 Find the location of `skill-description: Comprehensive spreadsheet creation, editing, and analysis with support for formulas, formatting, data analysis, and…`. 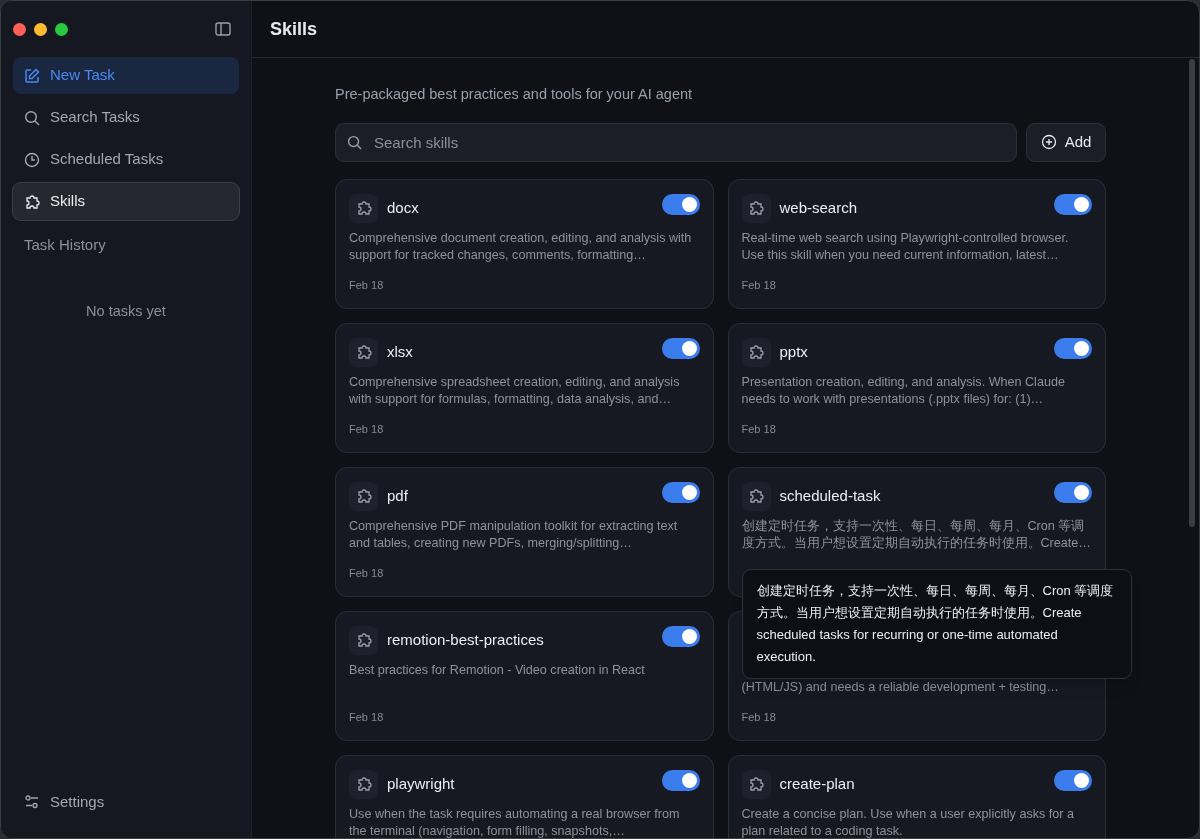

skill-description: Comprehensive spreadsheet creation, editing, and analysis with support for formulas, formatting, data analysis, and… is located at coordinates (515, 390).